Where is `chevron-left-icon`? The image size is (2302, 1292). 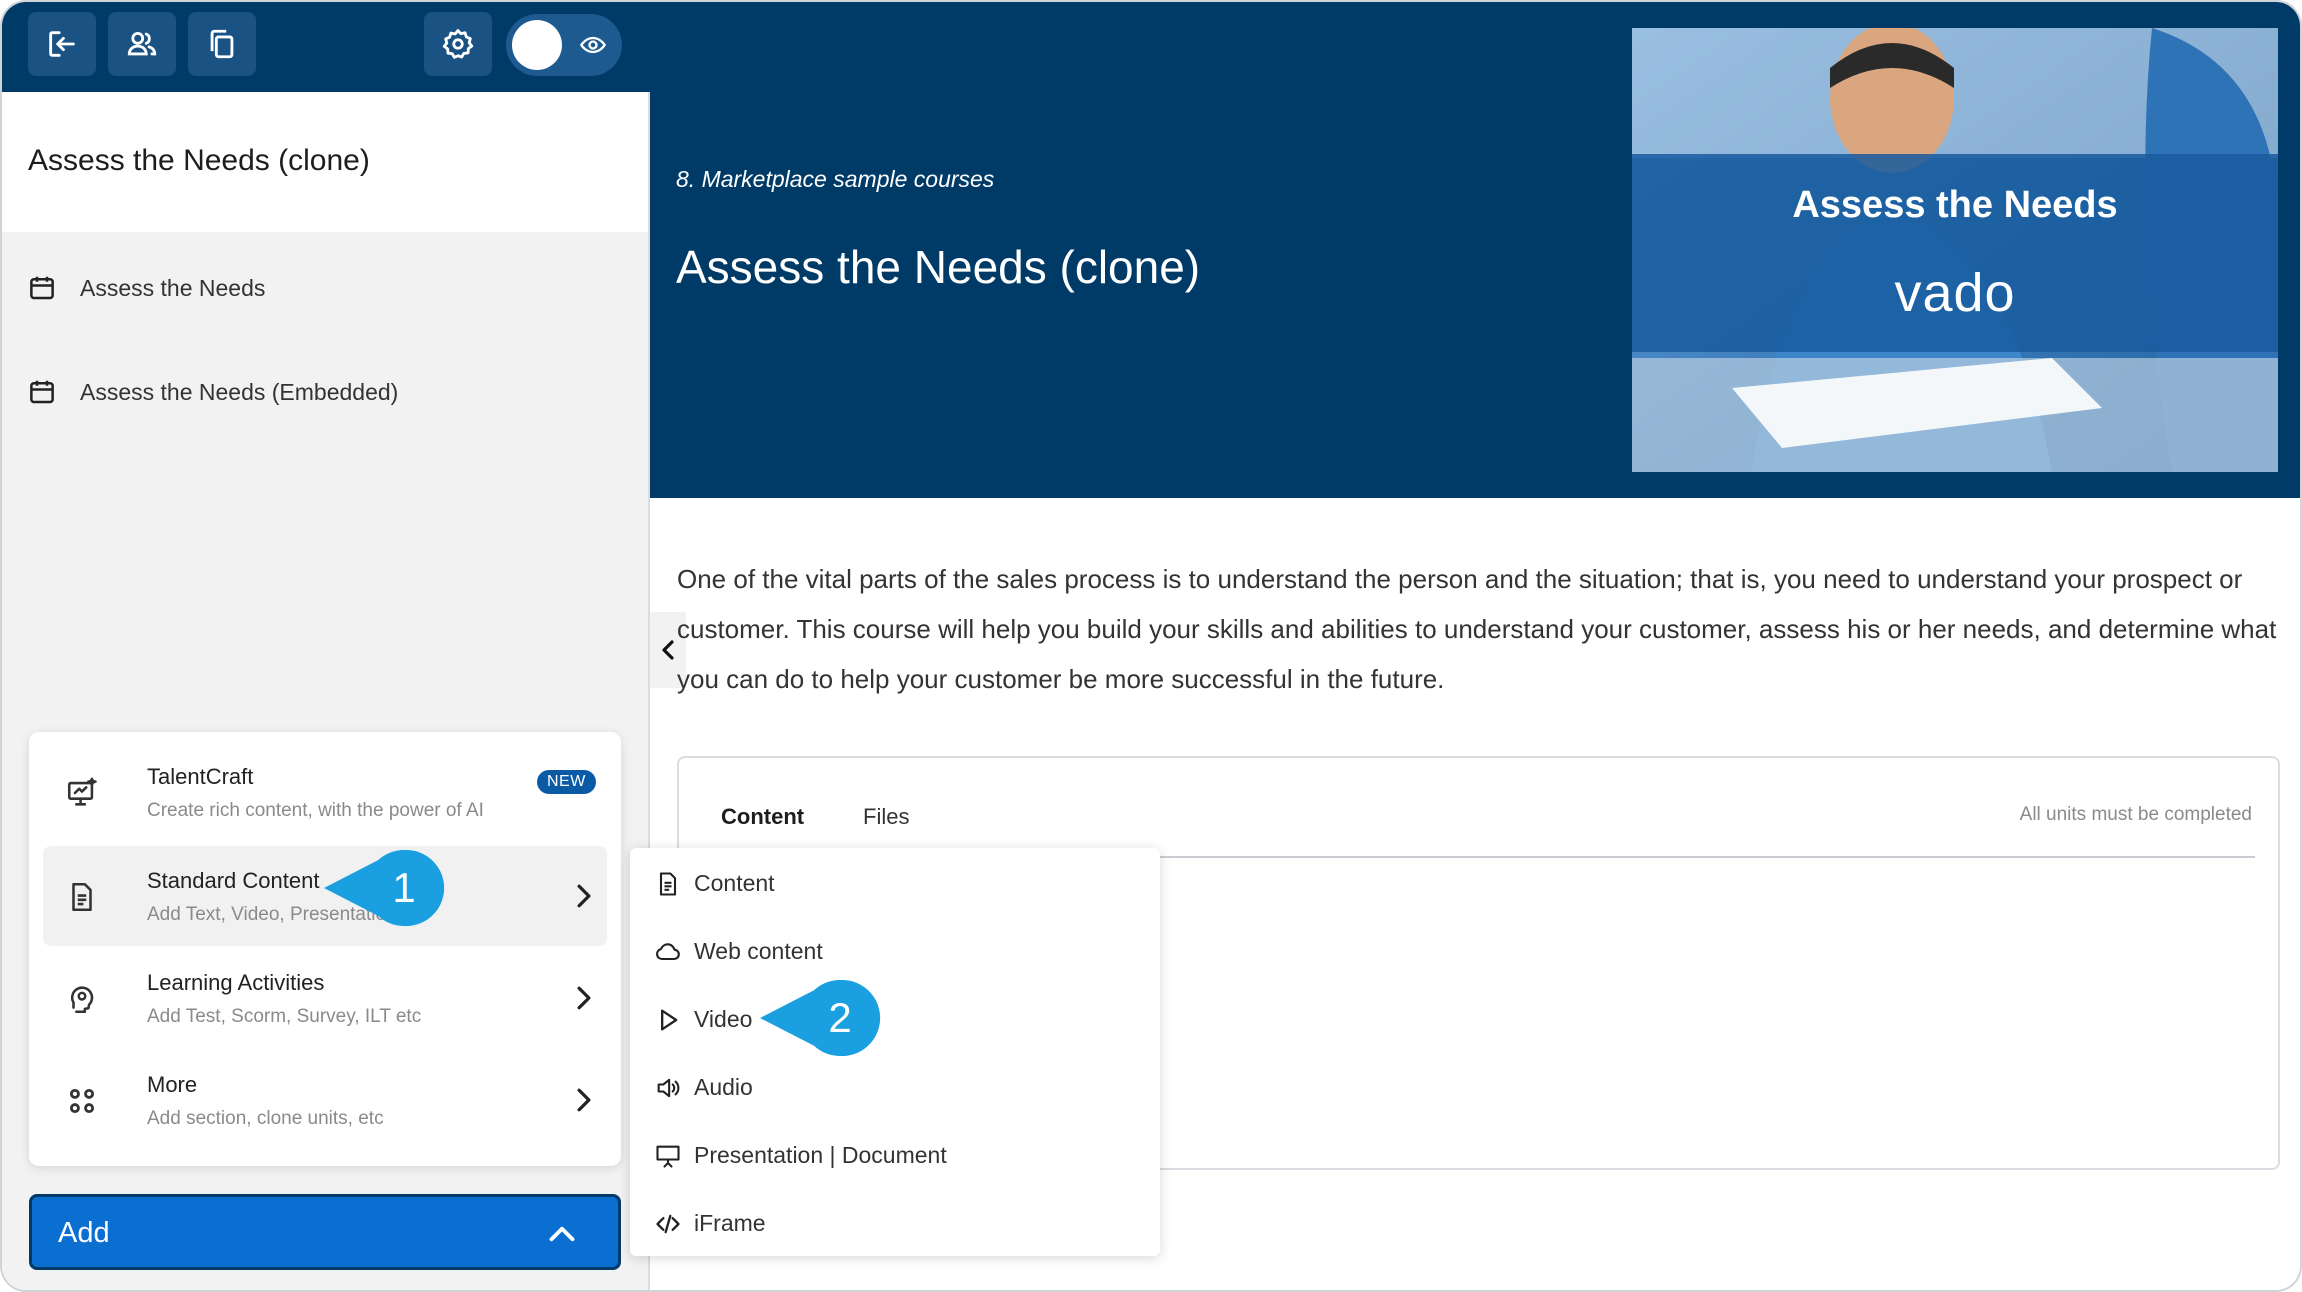
chevron-left-icon is located at coordinates (668, 650).